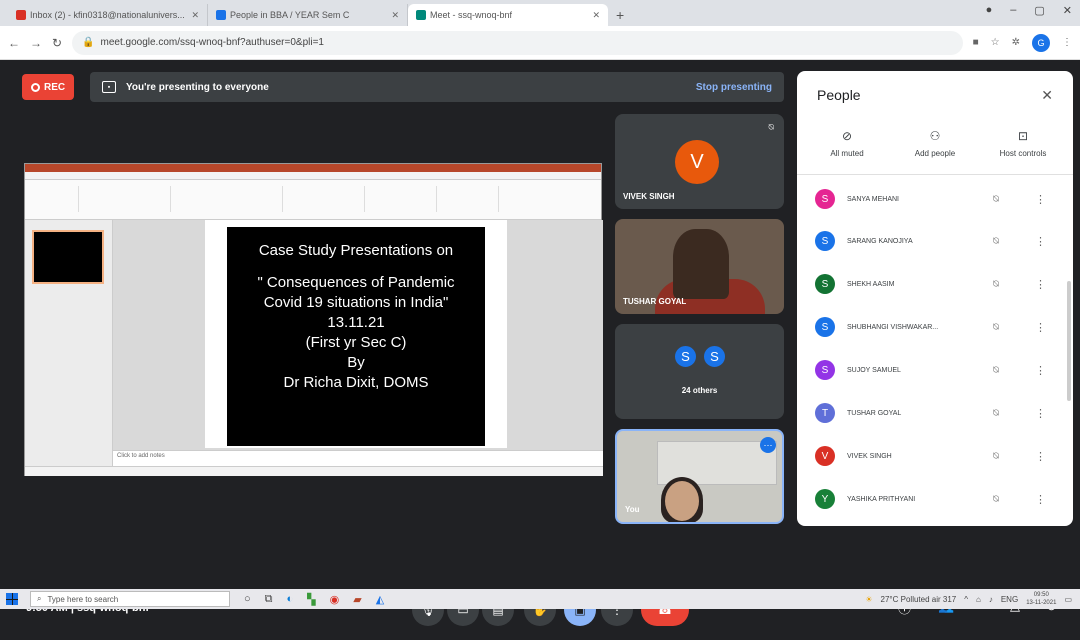 The height and width of the screenshot is (640, 1080). What do you see at coordinates (380, 599) in the screenshot?
I see `app-icon: ◭` at bounding box center [380, 599].